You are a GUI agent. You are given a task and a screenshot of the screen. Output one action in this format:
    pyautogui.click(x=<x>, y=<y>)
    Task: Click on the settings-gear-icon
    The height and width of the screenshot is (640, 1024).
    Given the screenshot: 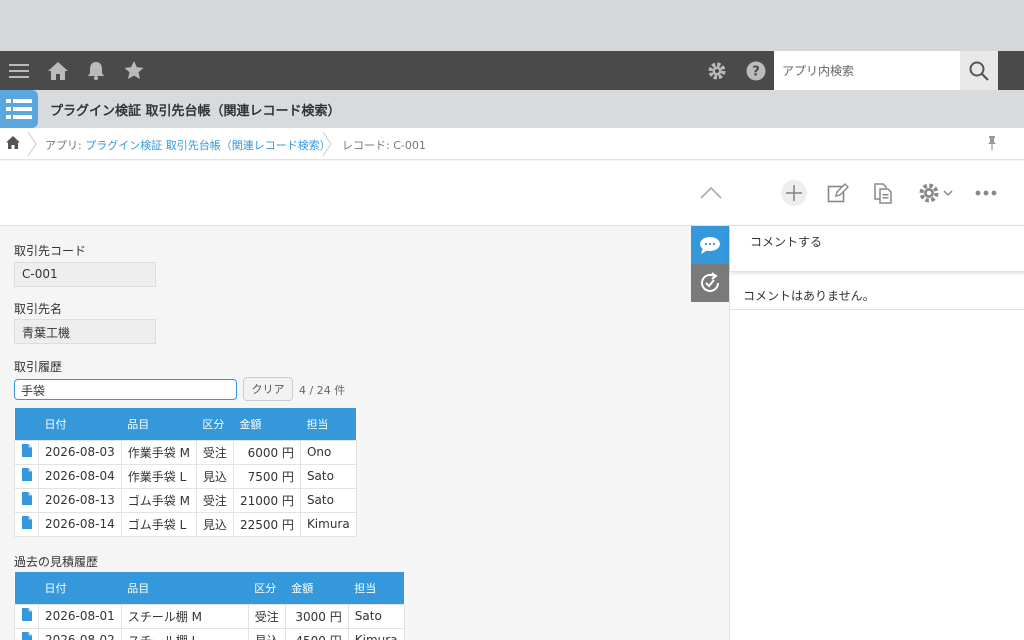 What is the action you would take?
    pyautogui.click(x=717, y=70)
    